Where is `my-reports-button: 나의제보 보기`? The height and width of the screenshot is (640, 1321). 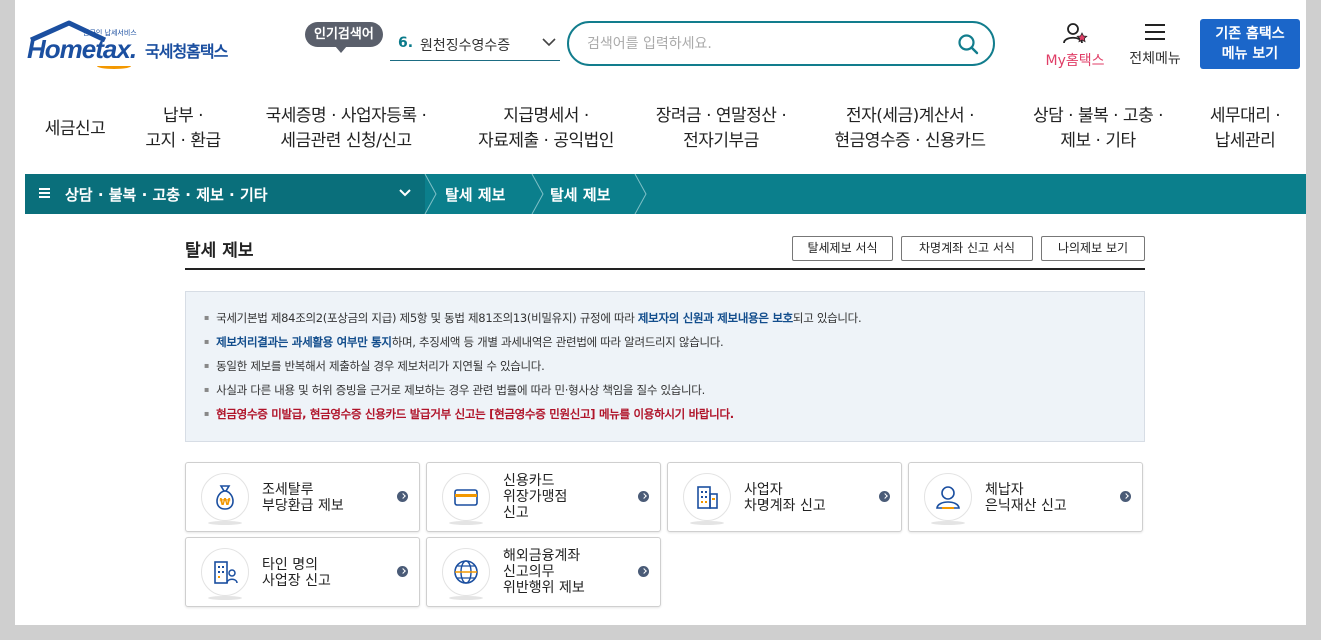 my-reports-button: 나의제보 보기 is located at coordinates (1093, 248).